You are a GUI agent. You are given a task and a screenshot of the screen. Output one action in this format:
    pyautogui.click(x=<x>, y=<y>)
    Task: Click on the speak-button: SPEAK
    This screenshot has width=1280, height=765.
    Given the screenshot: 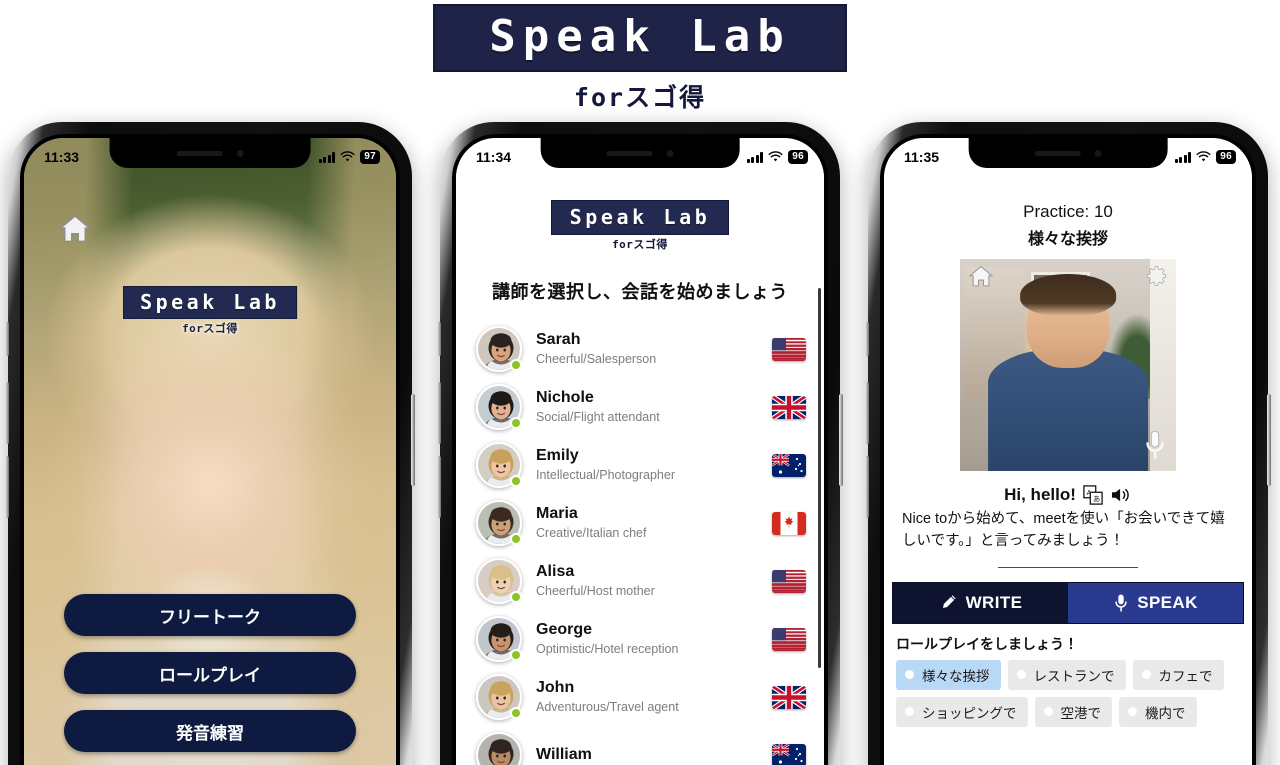 What is the action you would take?
    pyautogui.click(x=1155, y=602)
    